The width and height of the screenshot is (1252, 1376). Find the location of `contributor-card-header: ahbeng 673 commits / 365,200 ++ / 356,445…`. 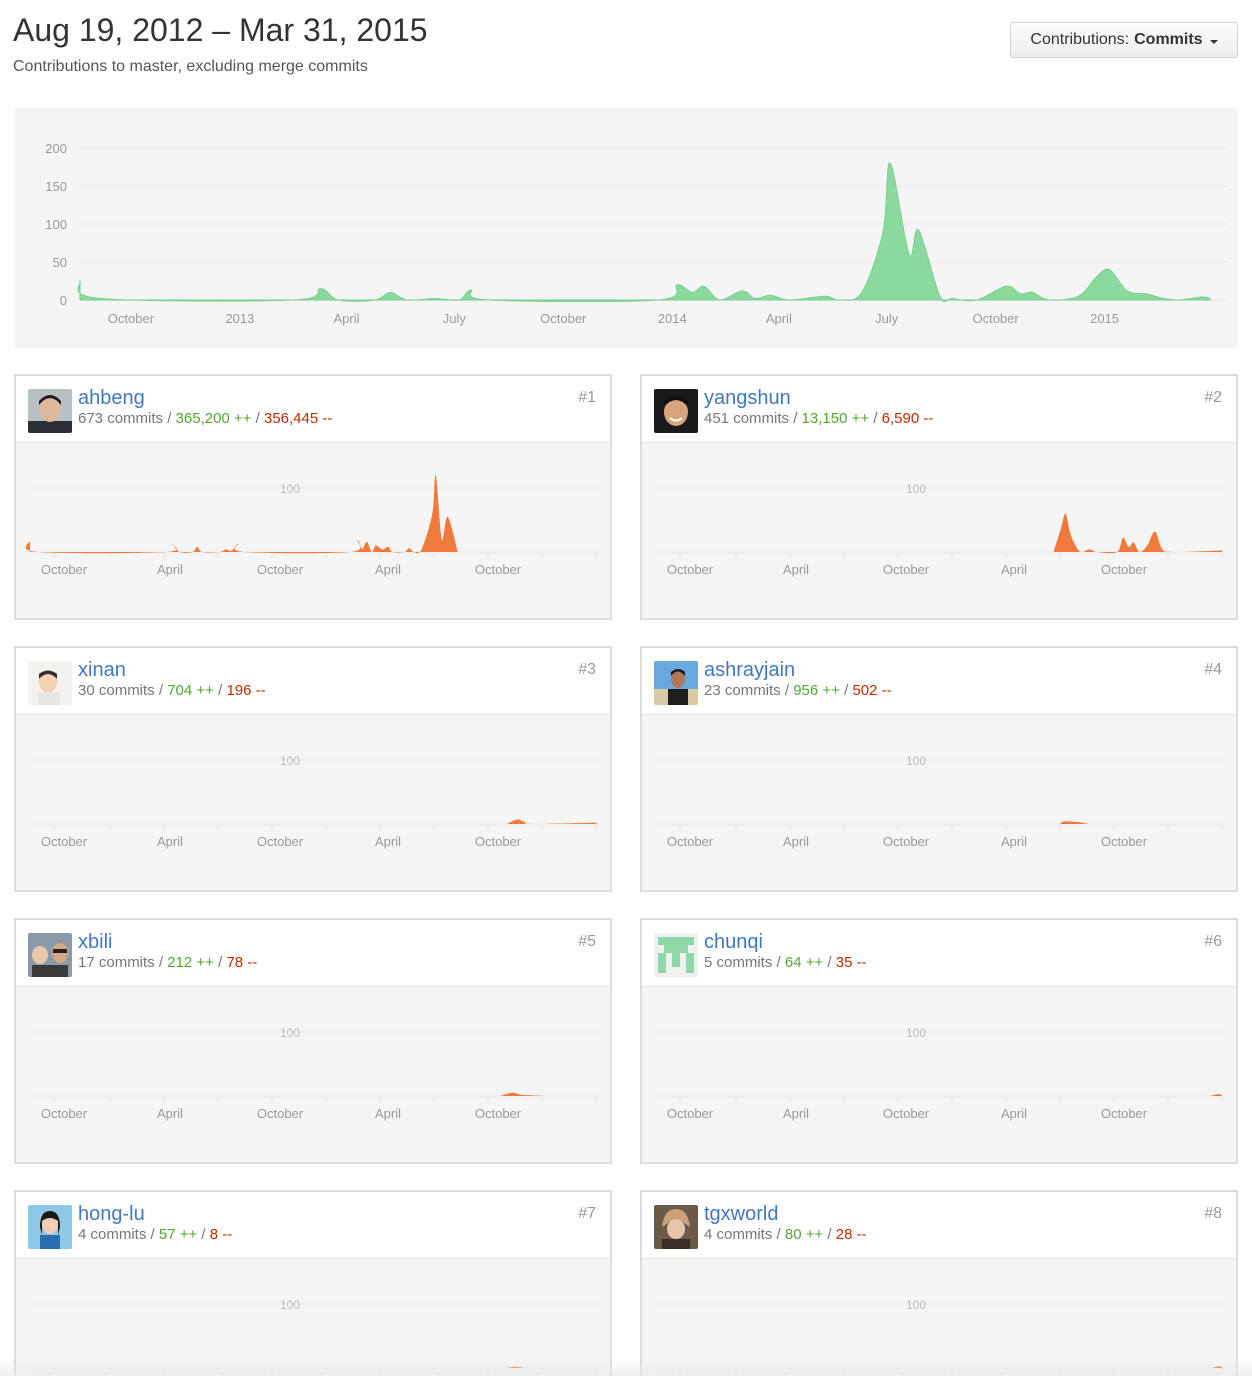

contributor-card-header: ahbeng 673 commits / 365,200 ++ / 356,445… is located at coordinates (313, 409).